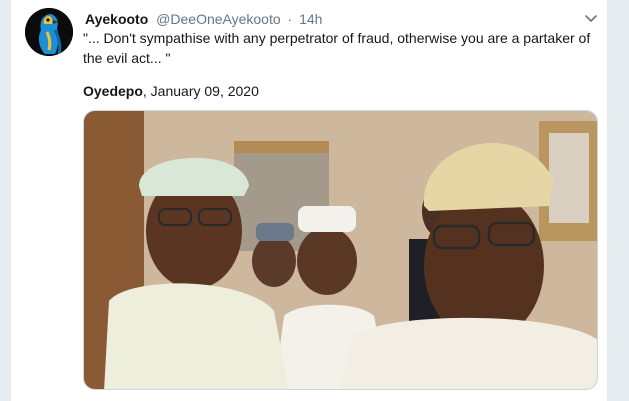  I want to click on quote-attribution: Oyedepo, January 09, 2020, so click(171, 91).